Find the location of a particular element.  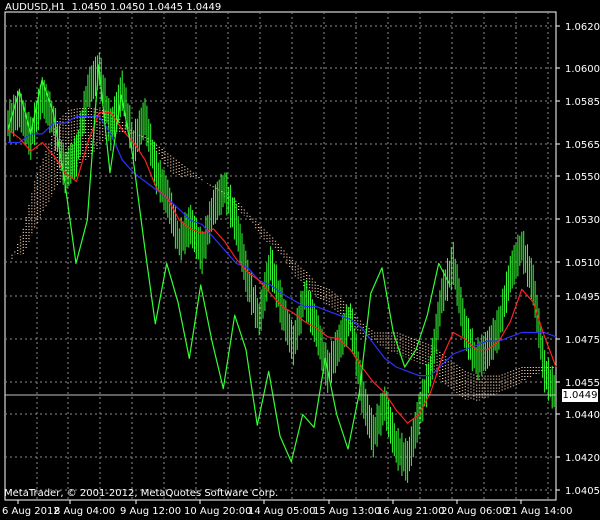

price-tick-label: 1.0420 is located at coordinates (582, 458).